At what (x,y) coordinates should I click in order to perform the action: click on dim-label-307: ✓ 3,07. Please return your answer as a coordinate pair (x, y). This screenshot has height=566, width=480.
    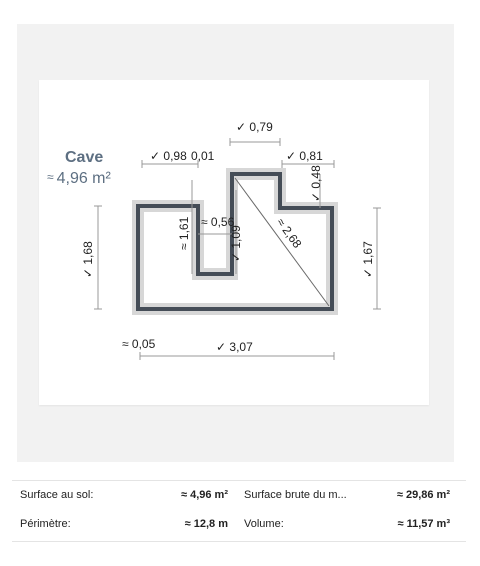
    Looking at the image, I should click on (234, 347).